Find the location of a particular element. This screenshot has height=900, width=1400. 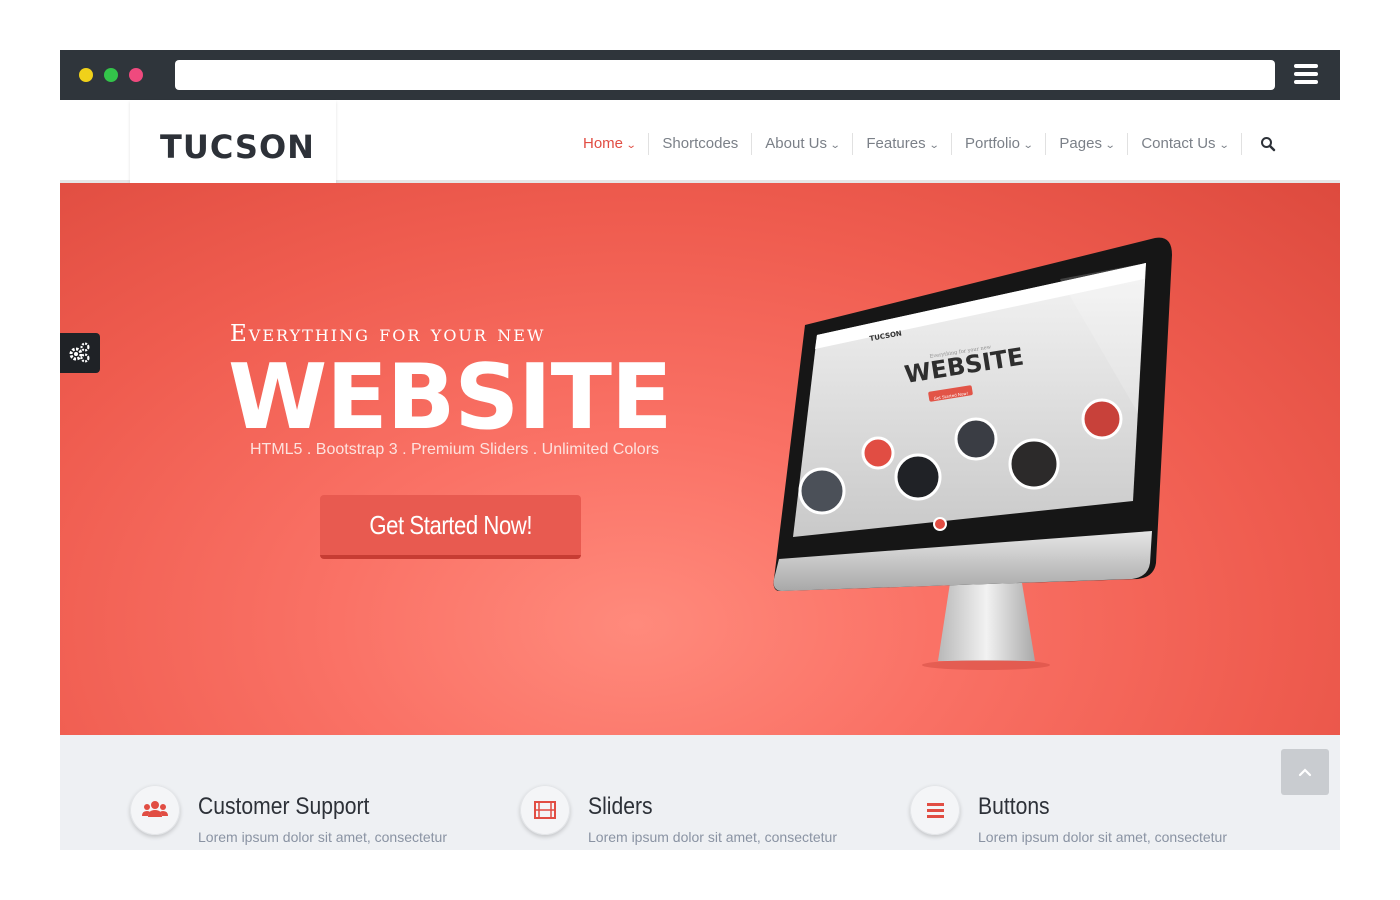

gears-icon is located at coordinates (79, 352).